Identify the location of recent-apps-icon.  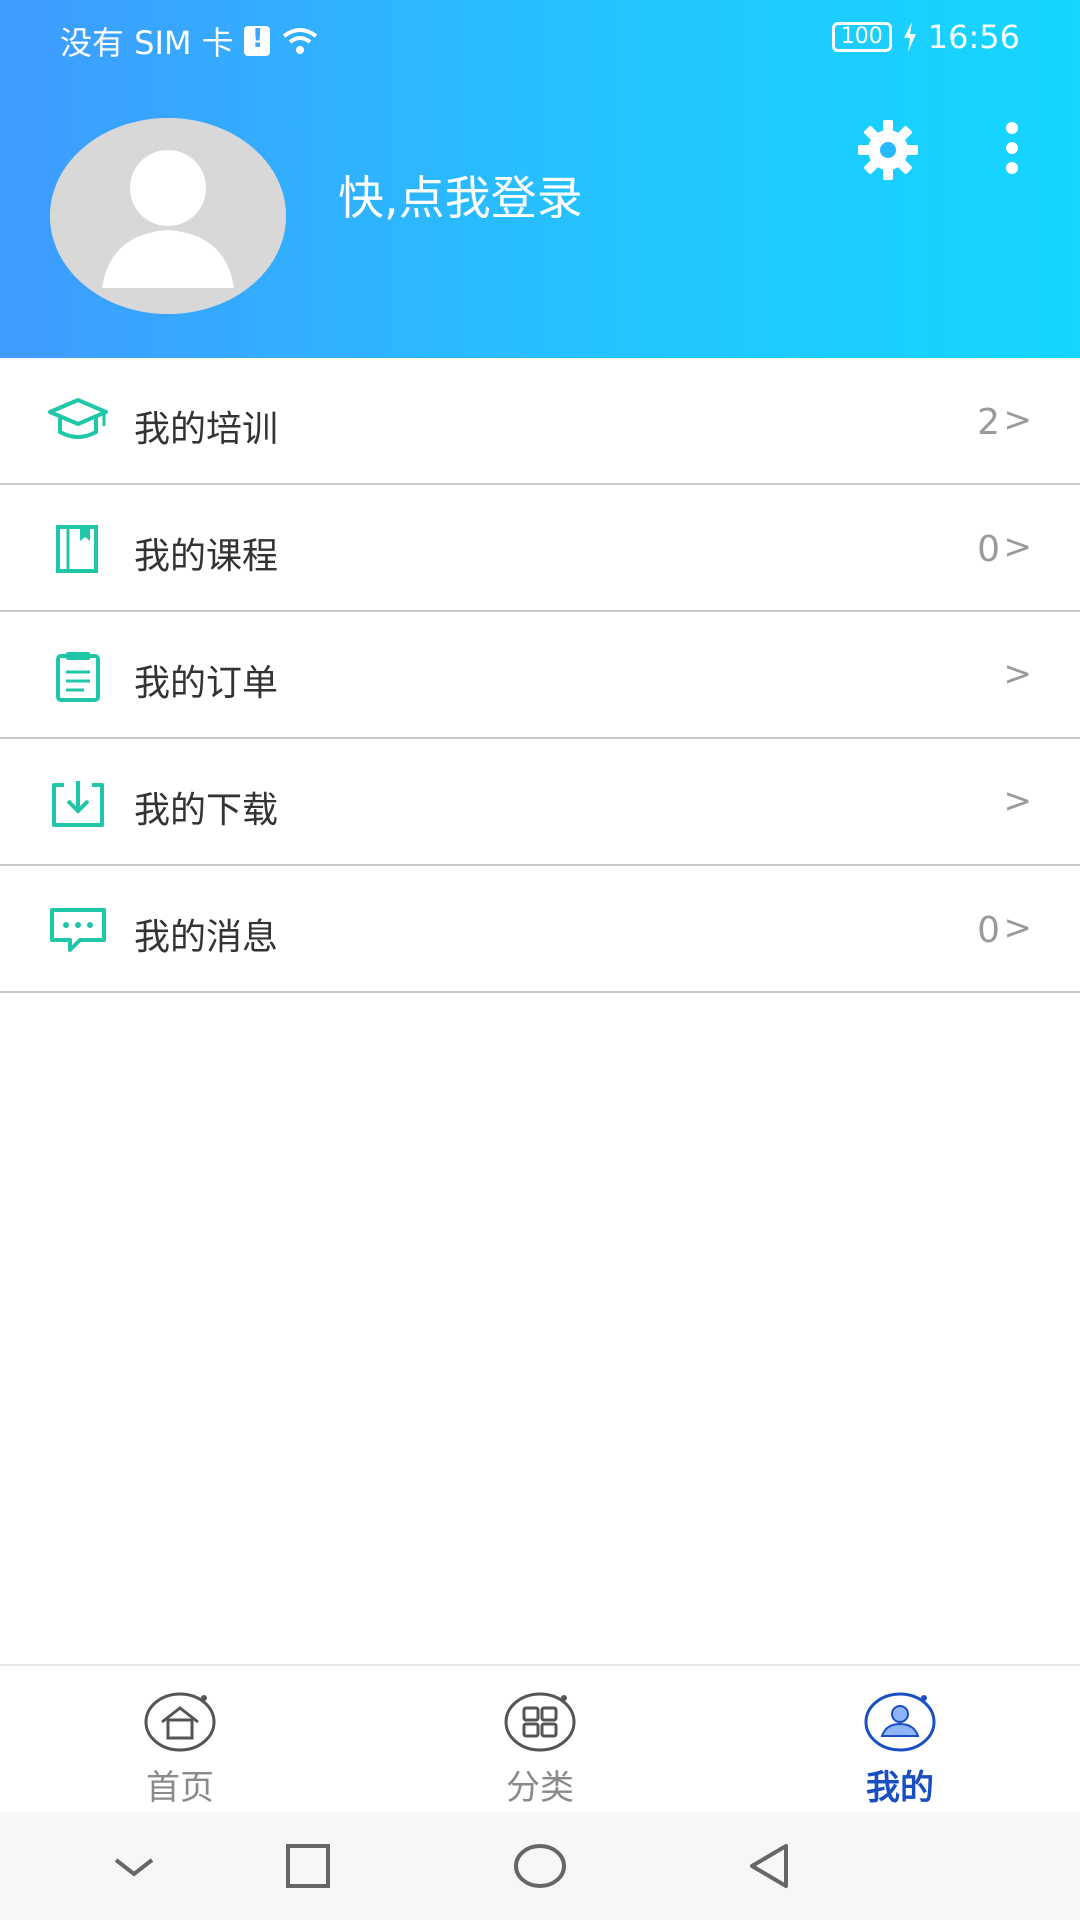
(308, 1866).